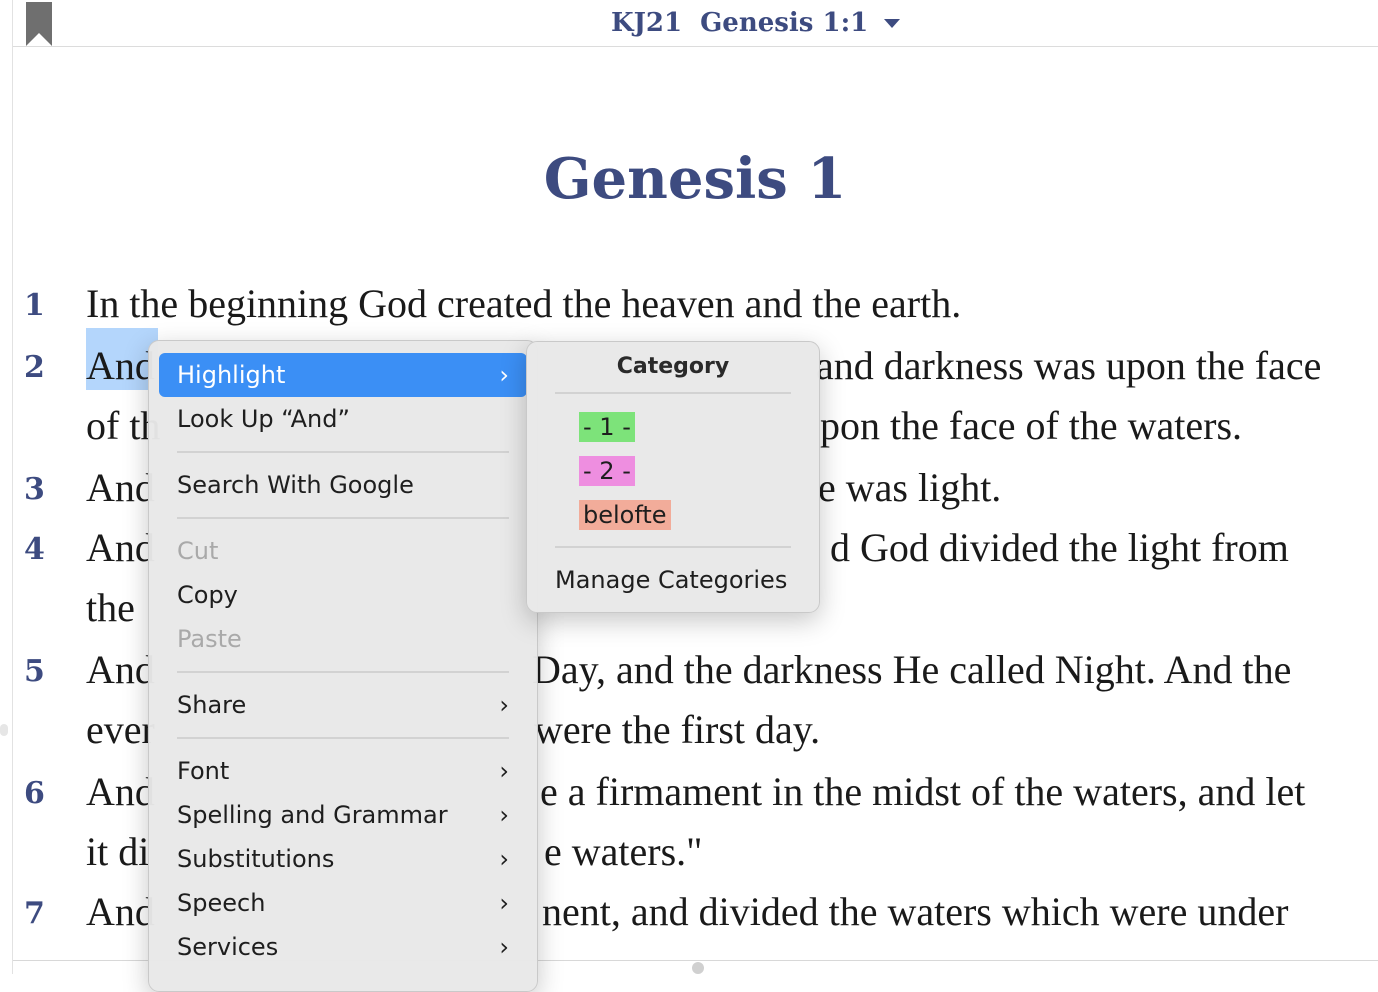 Image resolution: width=1378 pixels, height=992 pixels. Describe the element at coordinates (1031, 426) in the screenshot. I see `verse-text: pon the face of the waters.` at that location.